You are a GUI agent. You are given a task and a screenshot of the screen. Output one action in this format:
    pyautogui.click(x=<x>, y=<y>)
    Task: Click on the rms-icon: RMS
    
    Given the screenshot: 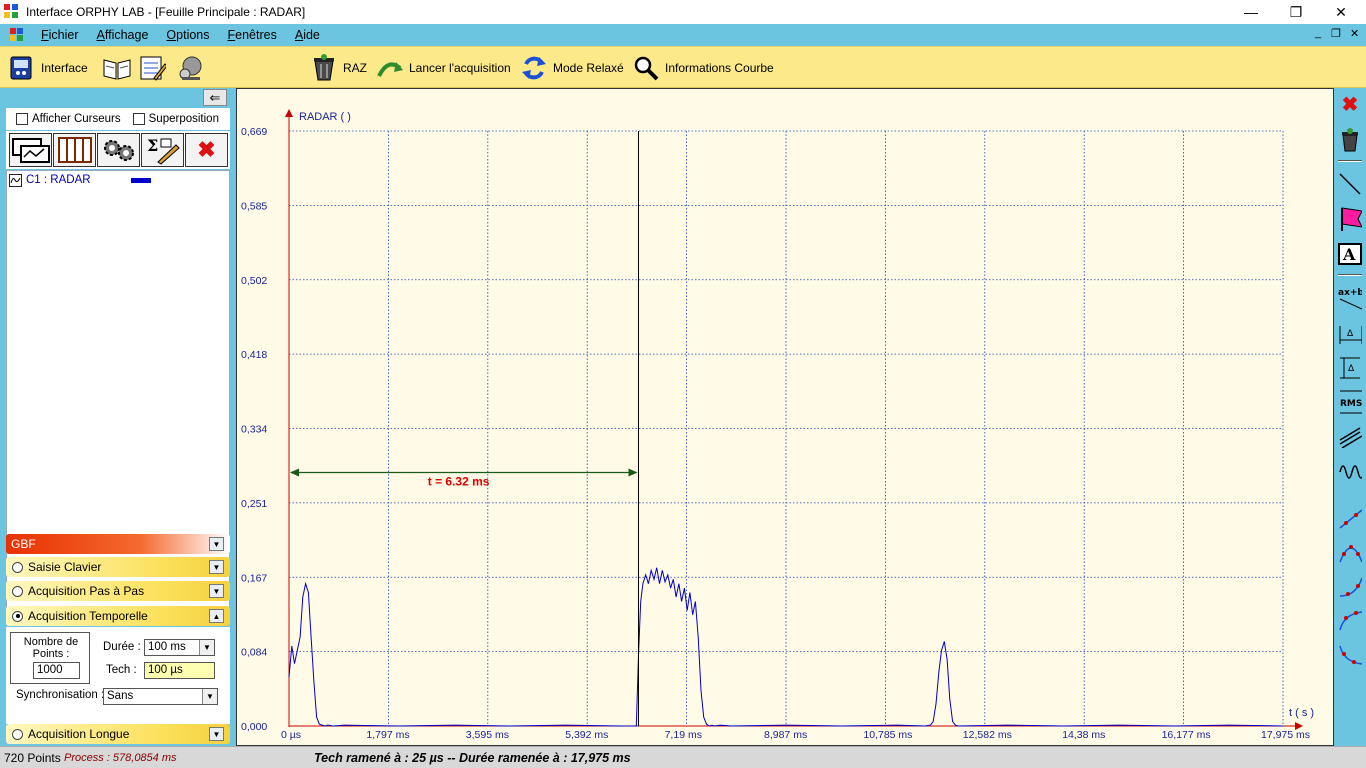 What is the action you would take?
    pyautogui.click(x=1350, y=402)
    